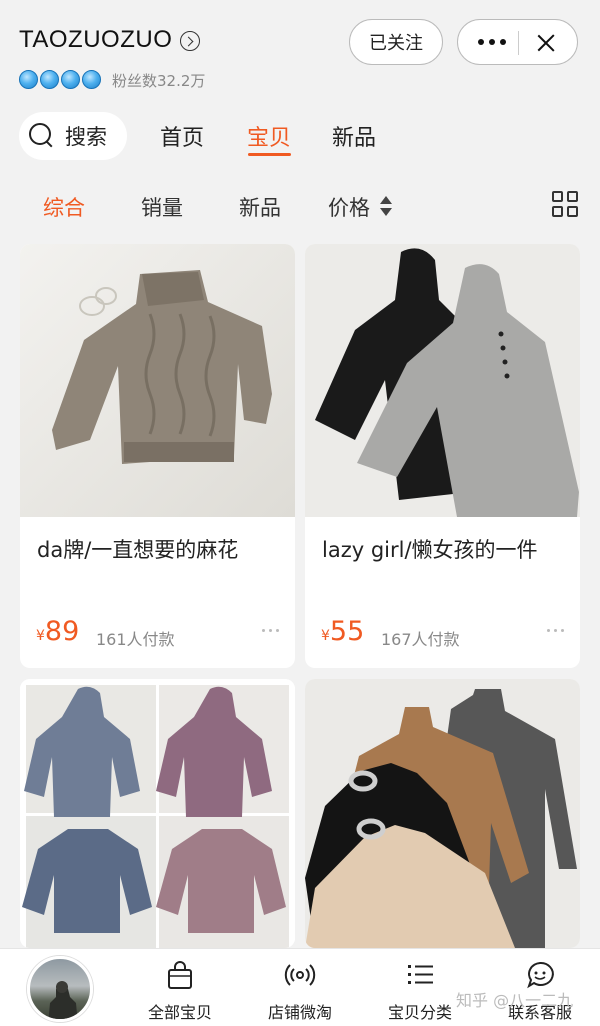 The image size is (600, 1026). What do you see at coordinates (546, 43) in the screenshot?
I see `close-icon` at bounding box center [546, 43].